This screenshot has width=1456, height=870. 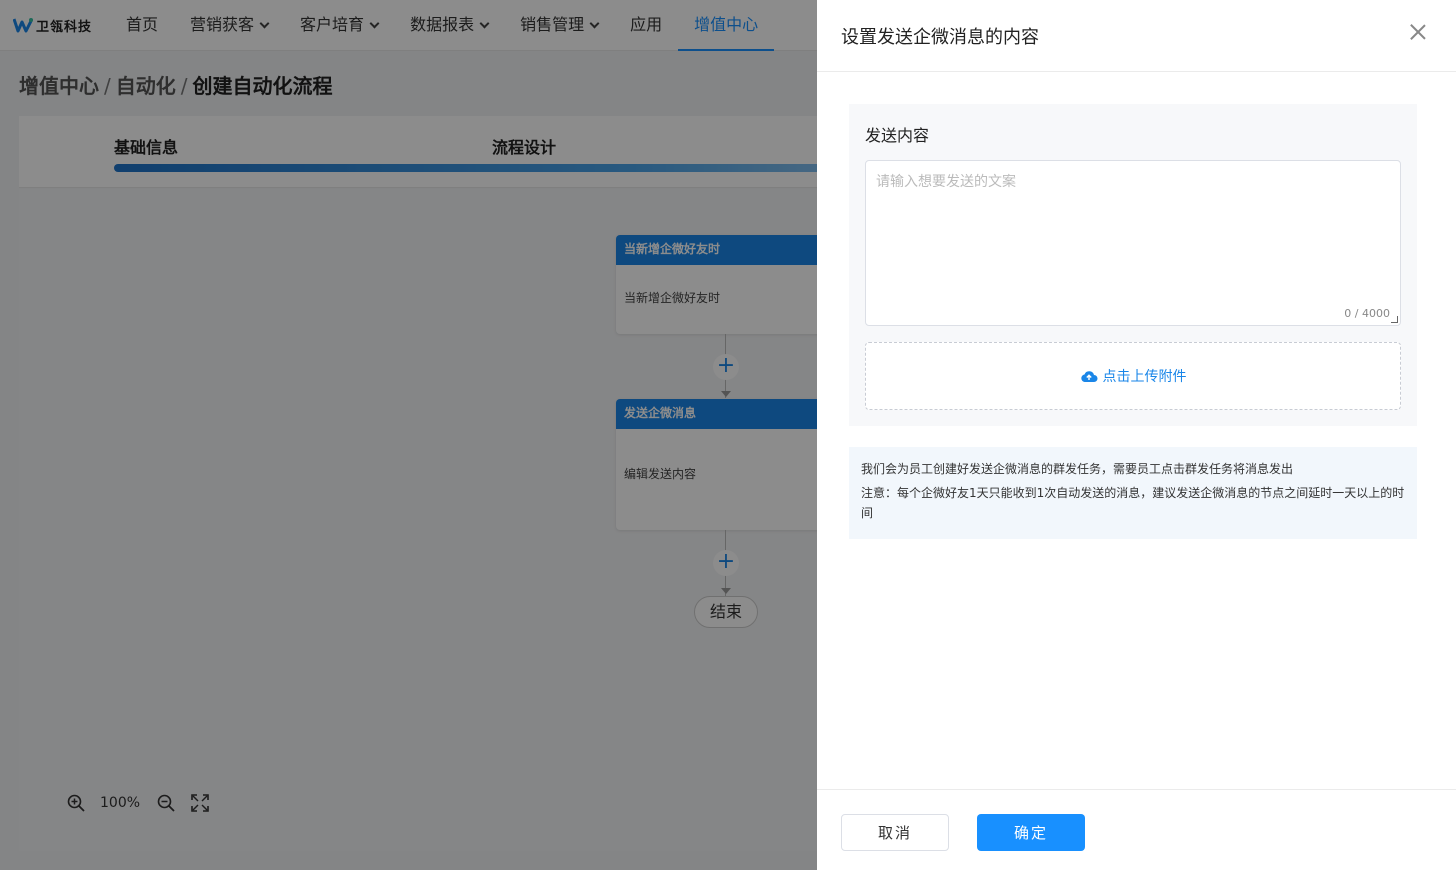 I want to click on upload-attachment-label: 点击上传附件, so click(x=1144, y=377).